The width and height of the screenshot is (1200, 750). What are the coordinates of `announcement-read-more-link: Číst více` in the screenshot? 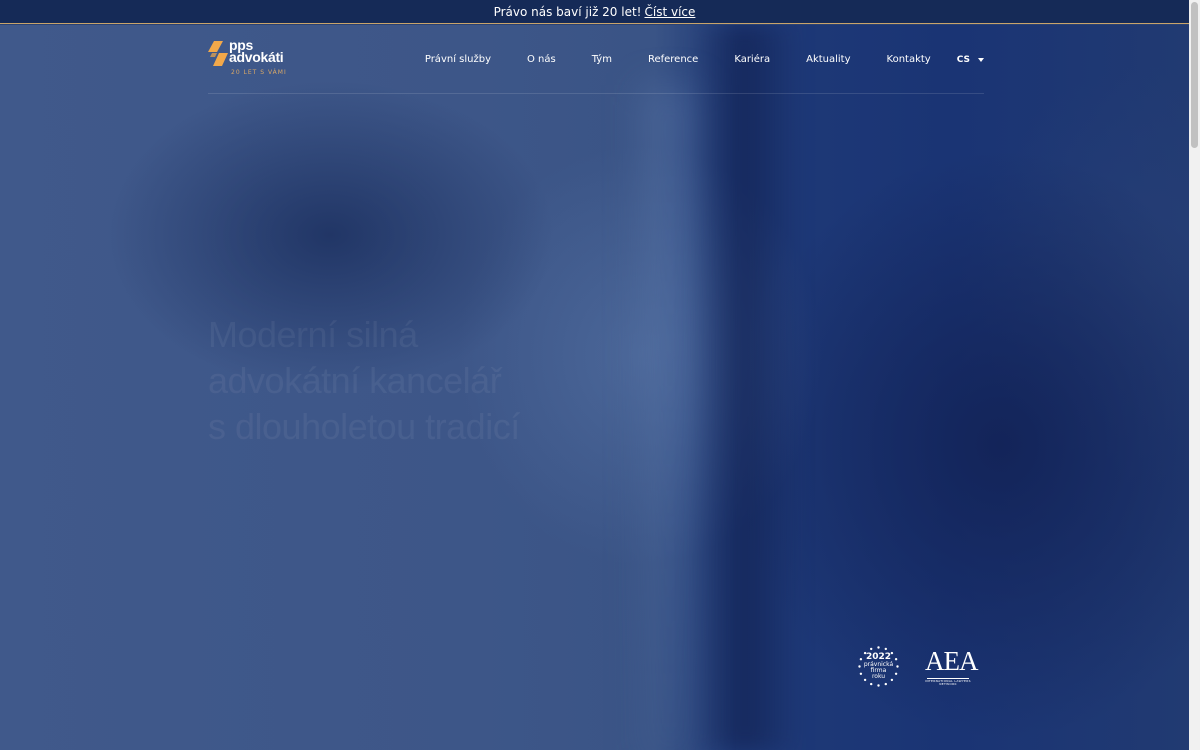 It's located at (670, 12).